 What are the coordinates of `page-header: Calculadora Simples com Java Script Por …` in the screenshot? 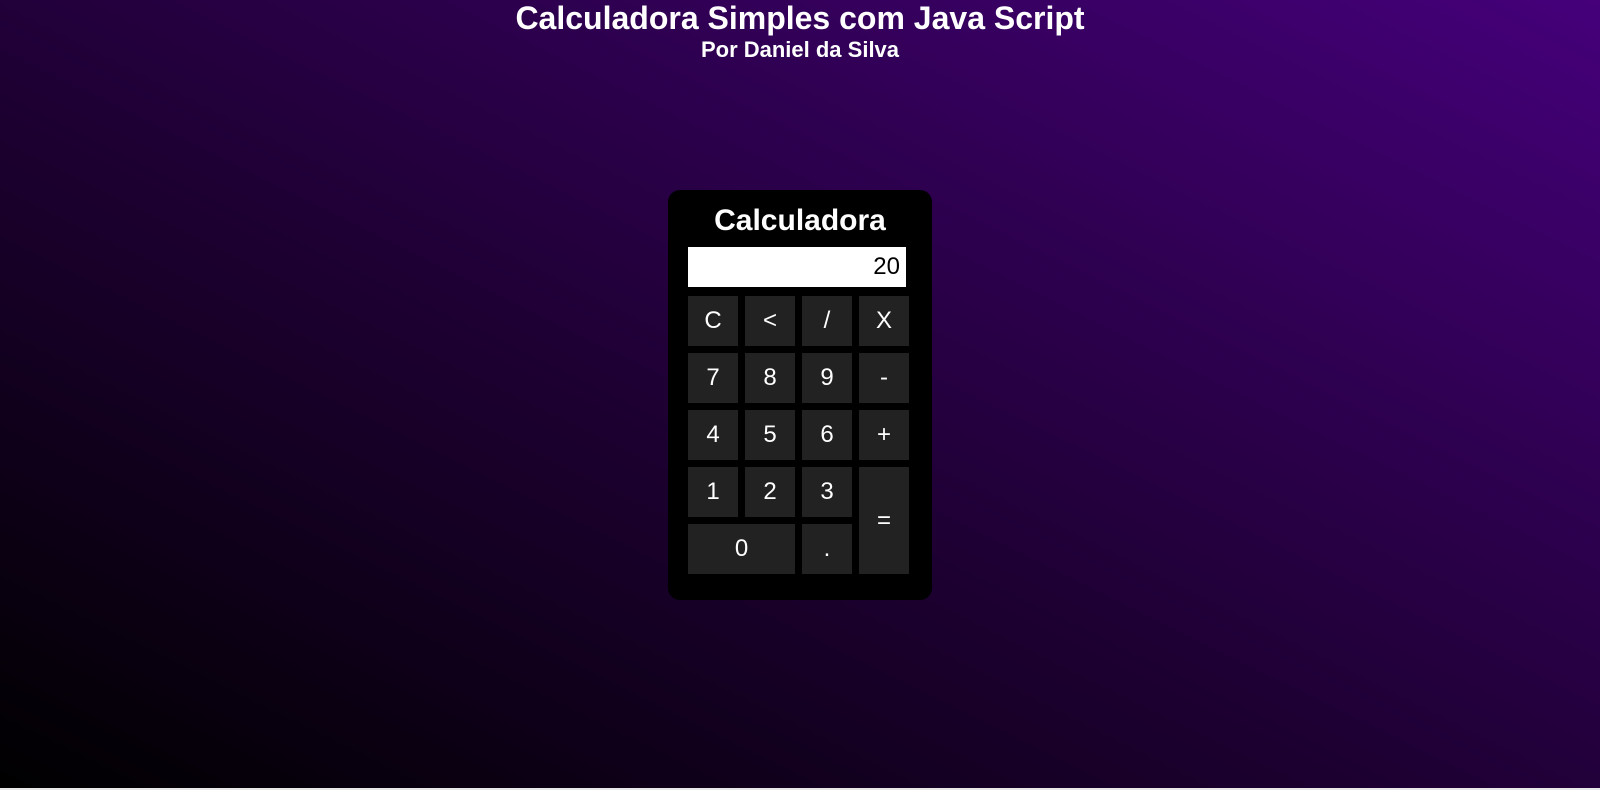 It's located at (800, 32).